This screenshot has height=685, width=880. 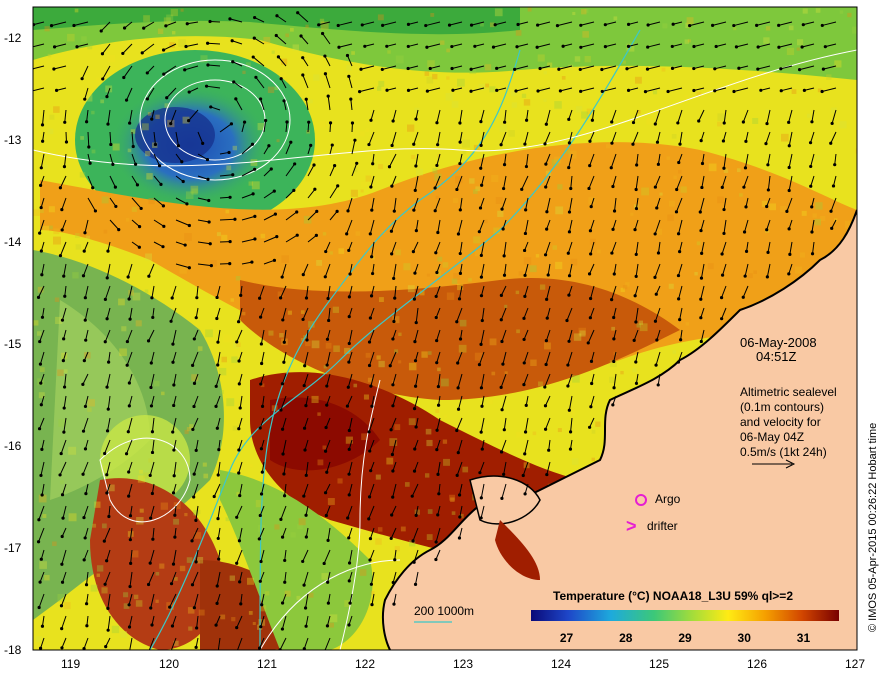 I want to click on lon-label: 127, so click(x=855, y=664).